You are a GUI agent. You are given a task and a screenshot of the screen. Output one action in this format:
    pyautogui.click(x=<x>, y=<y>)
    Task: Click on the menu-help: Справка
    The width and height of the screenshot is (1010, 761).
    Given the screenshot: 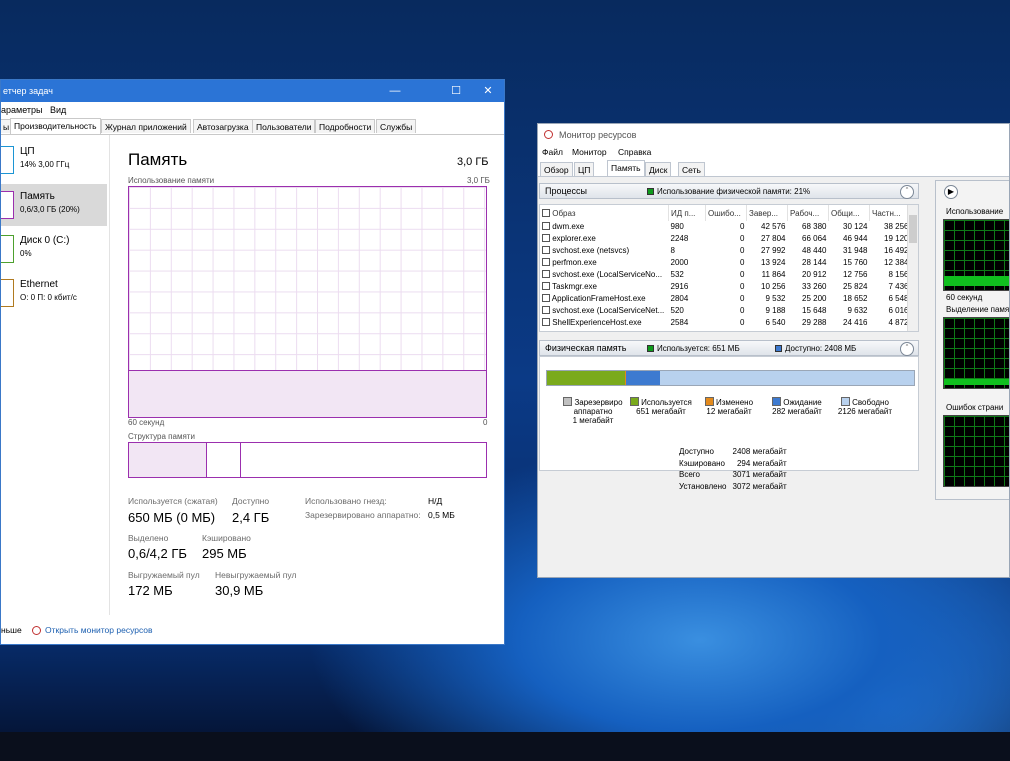 What is the action you would take?
    pyautogui.click(x=634, y=152)
    